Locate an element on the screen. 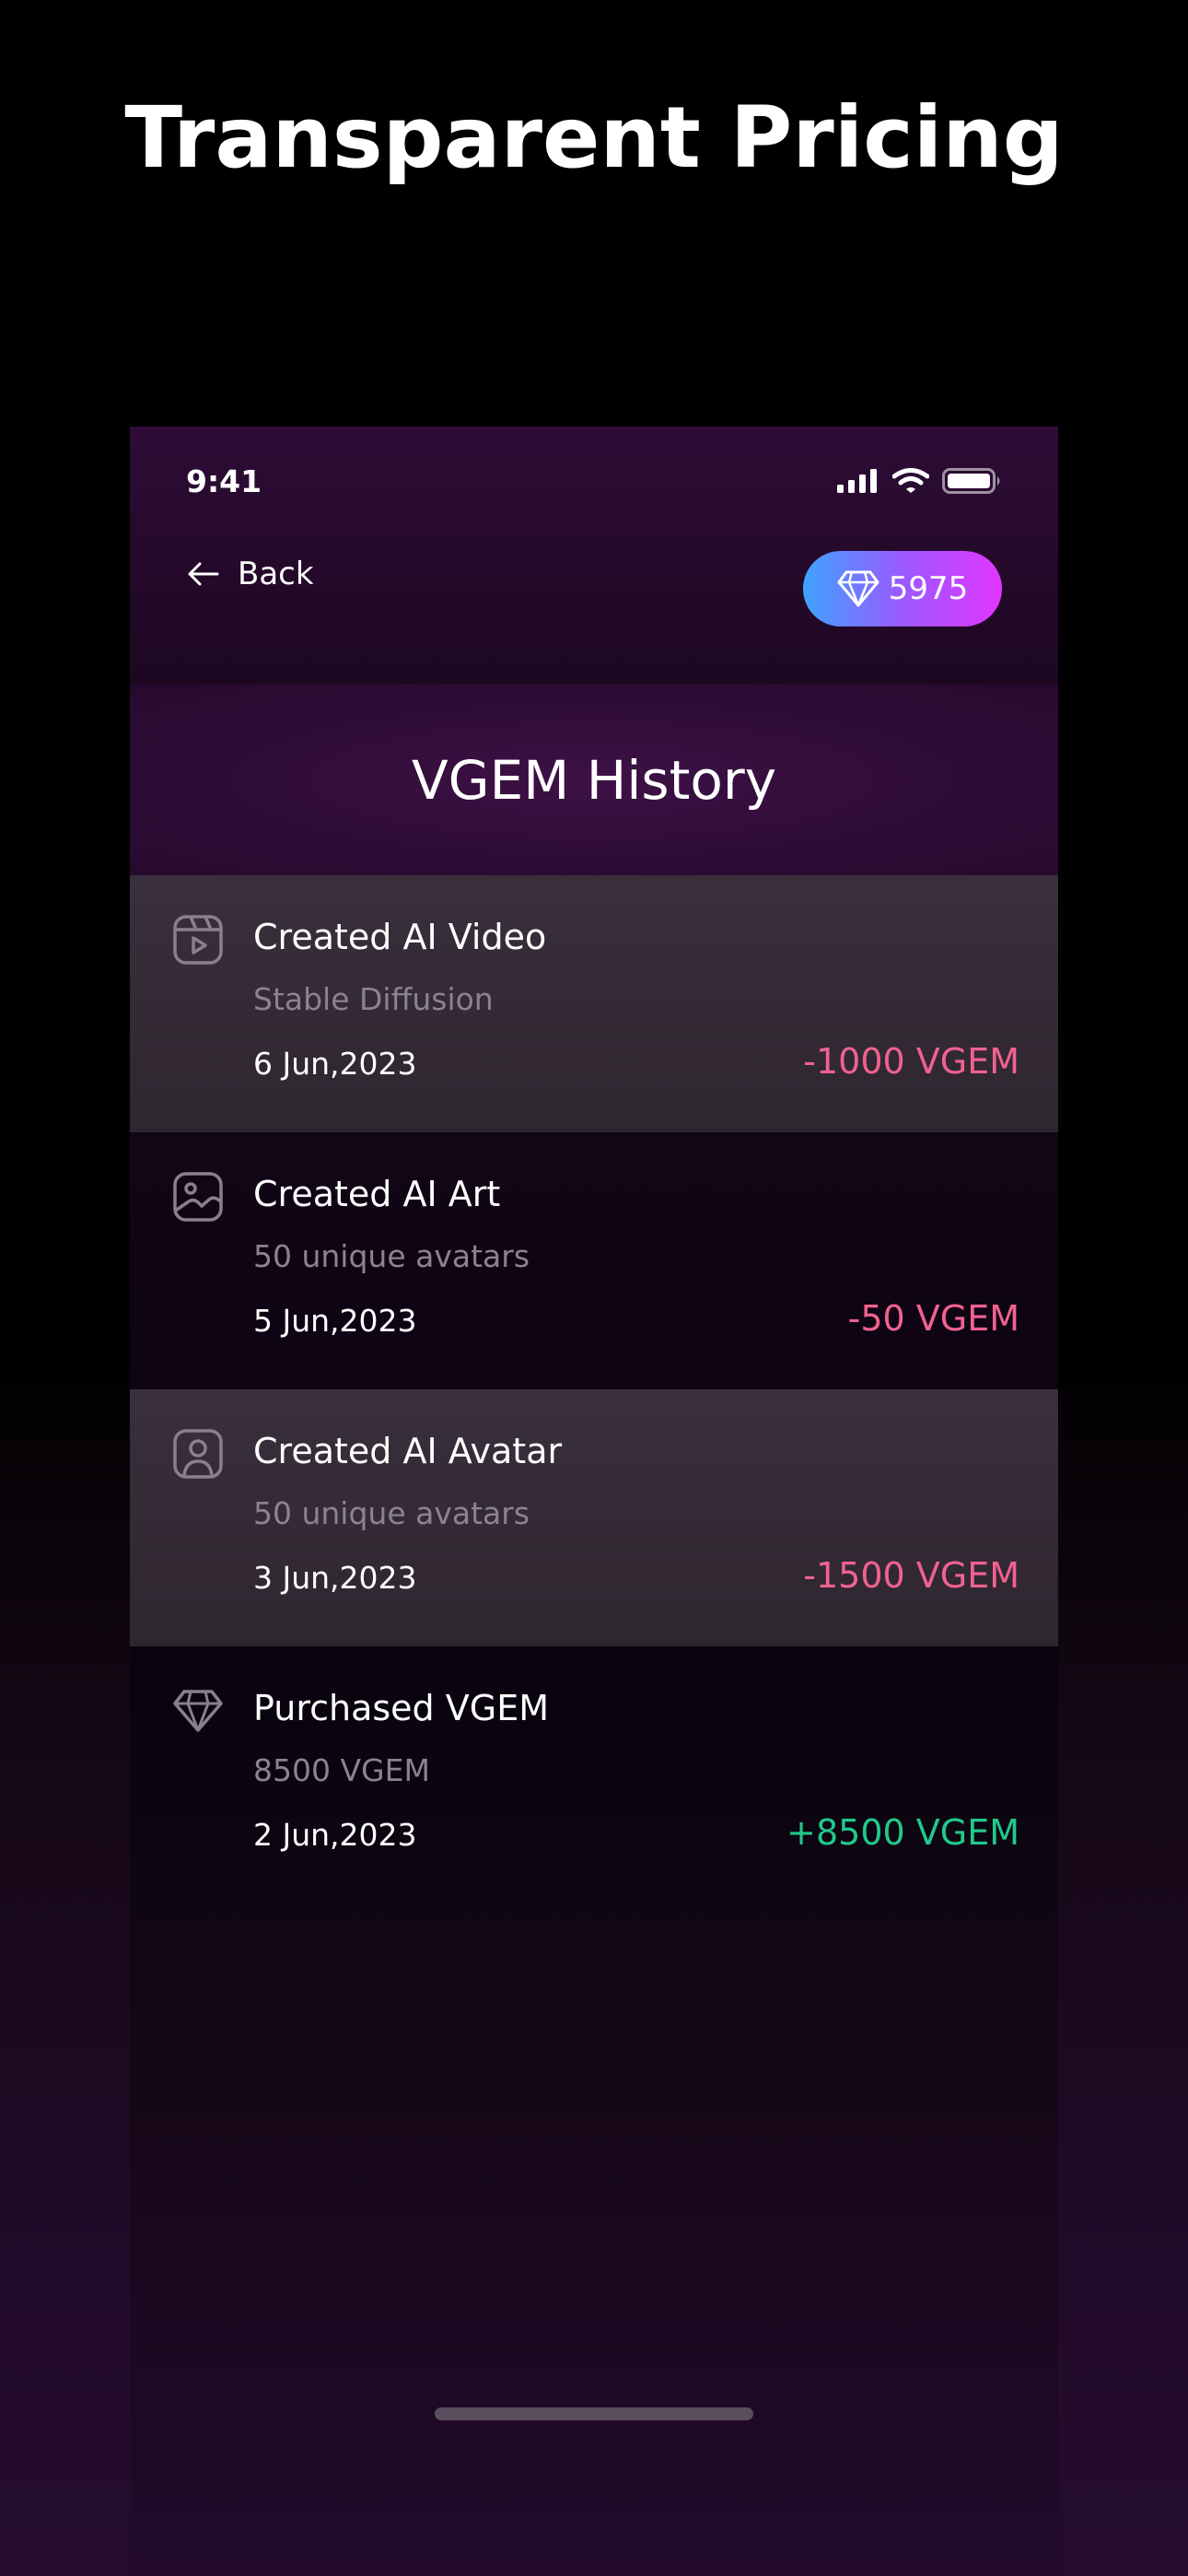  item-title: Created AI Art is located at coordinates (377, 1194).